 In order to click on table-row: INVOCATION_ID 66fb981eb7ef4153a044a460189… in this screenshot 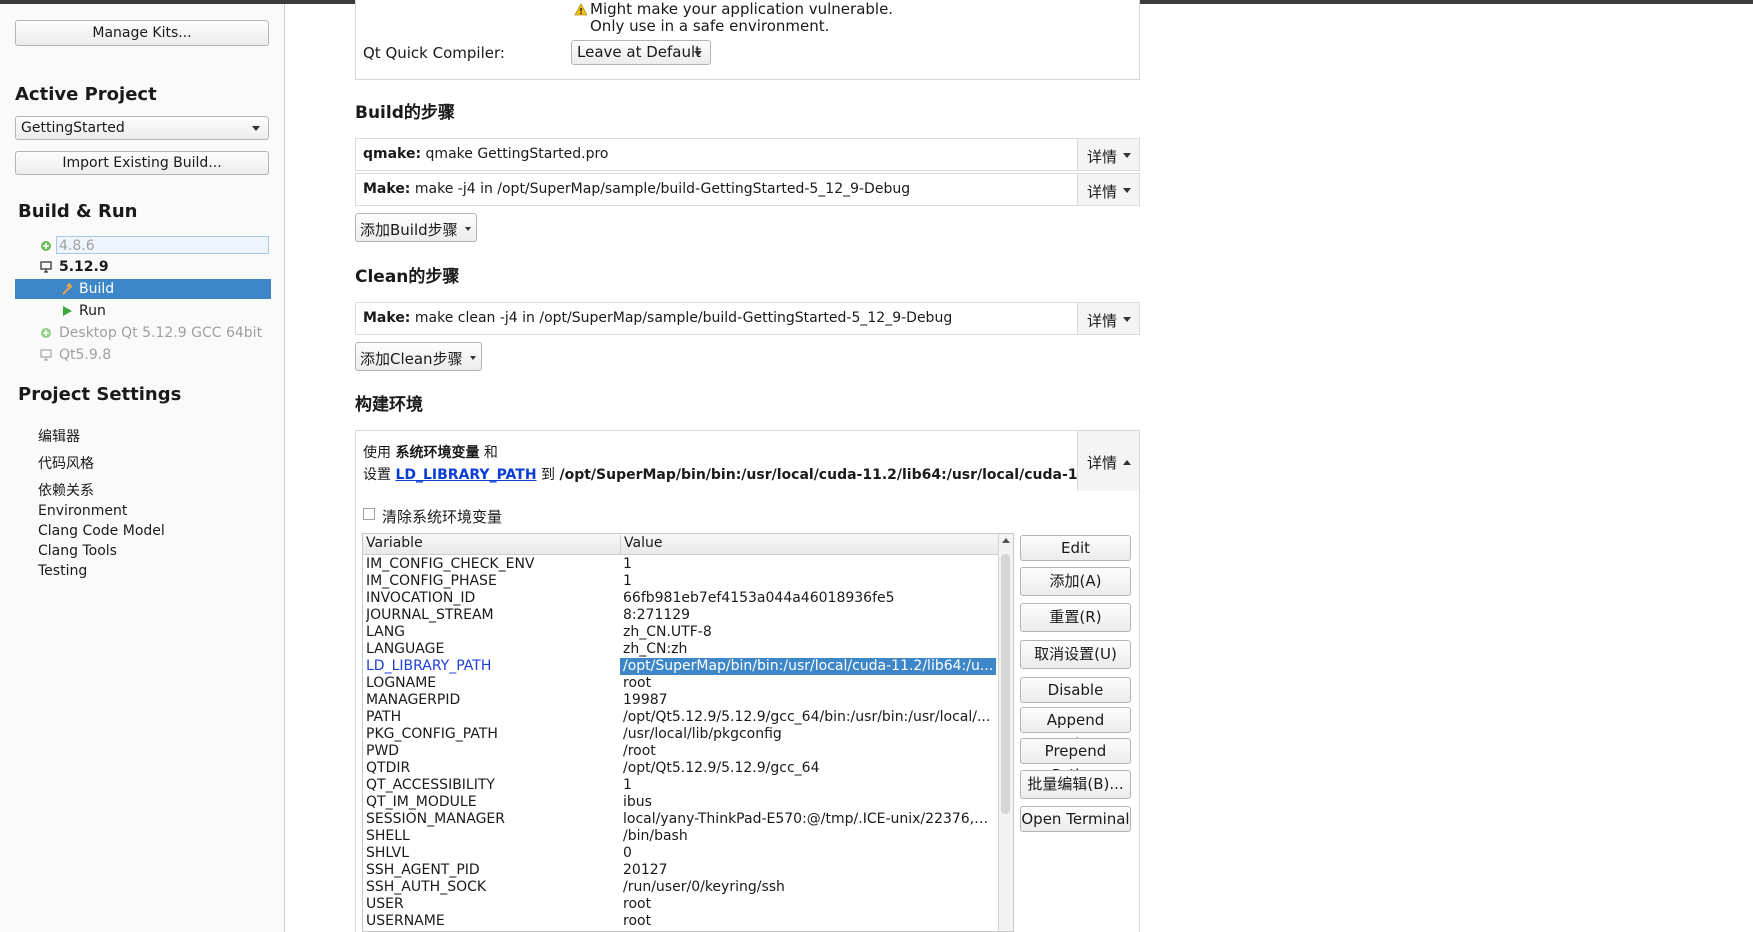, I will do `click(681, 598)`.